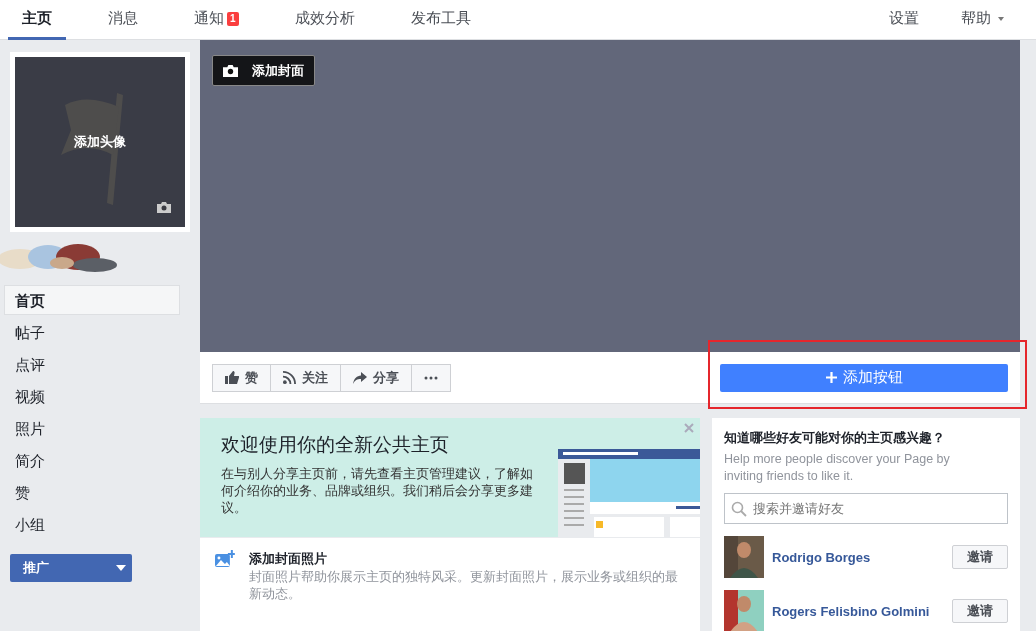 The height and width of the screenshot is (631, 1036). I want to click on sidebar-item: 赞, so click(92, 492).